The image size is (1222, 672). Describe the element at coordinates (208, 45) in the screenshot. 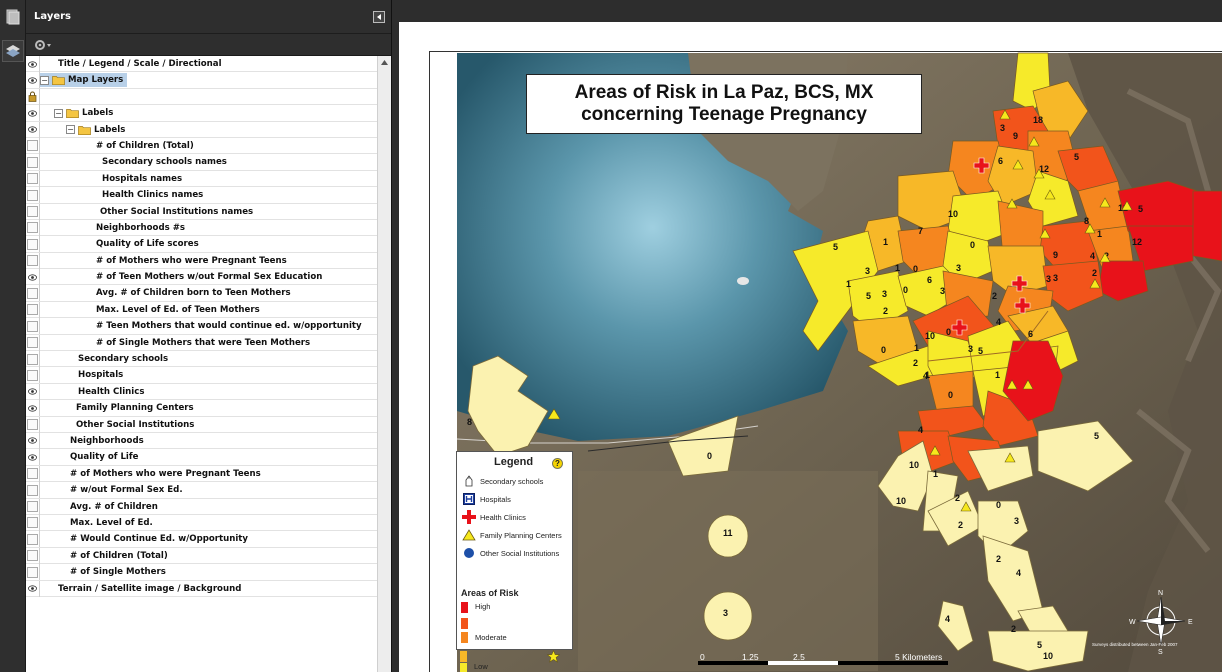

I see `options-menu-button` at that location.